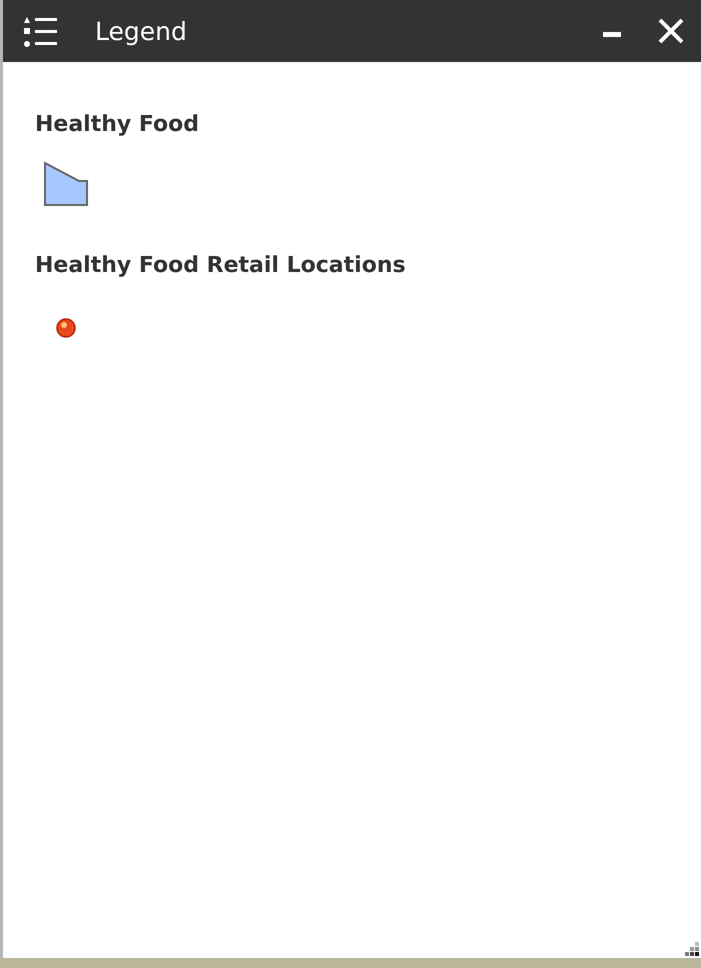 The height and width of the screenshot is (968, 701). I want to click on layer-title: Healthy Food, so click(117, 124).